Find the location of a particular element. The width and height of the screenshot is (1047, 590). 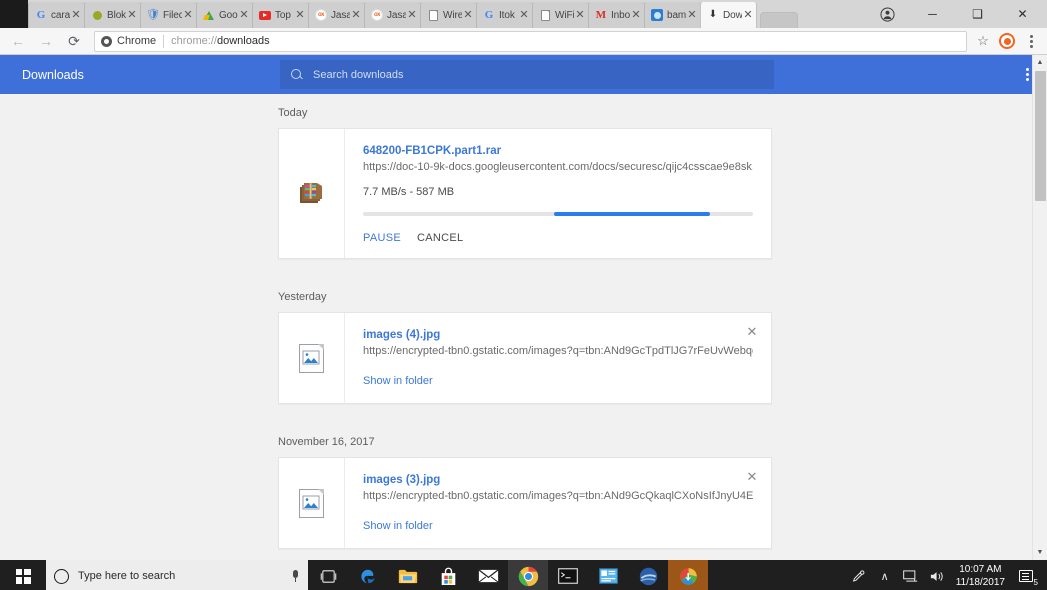

start-button is located at coordinates (23, 575).